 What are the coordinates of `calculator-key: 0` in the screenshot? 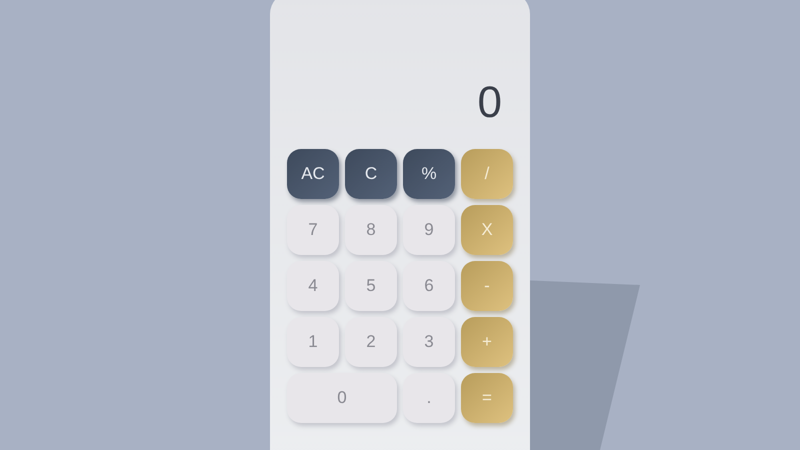 It's located at (342, 398).